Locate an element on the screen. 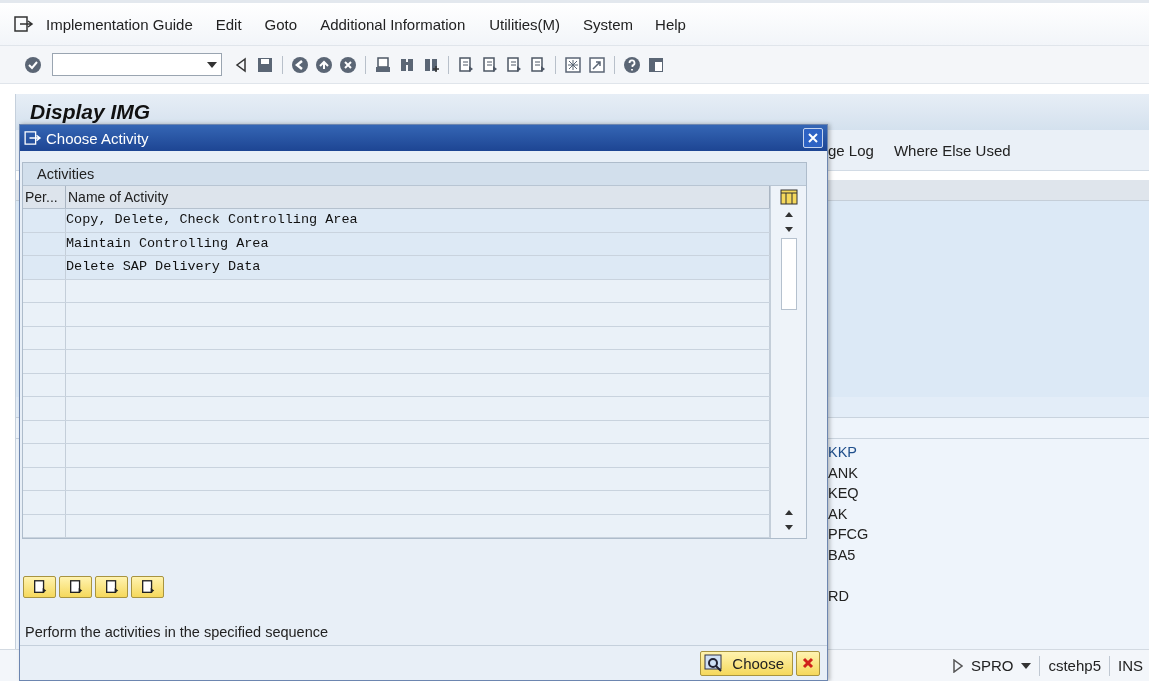  magnifier-icon is located at coordinates (714, 663).